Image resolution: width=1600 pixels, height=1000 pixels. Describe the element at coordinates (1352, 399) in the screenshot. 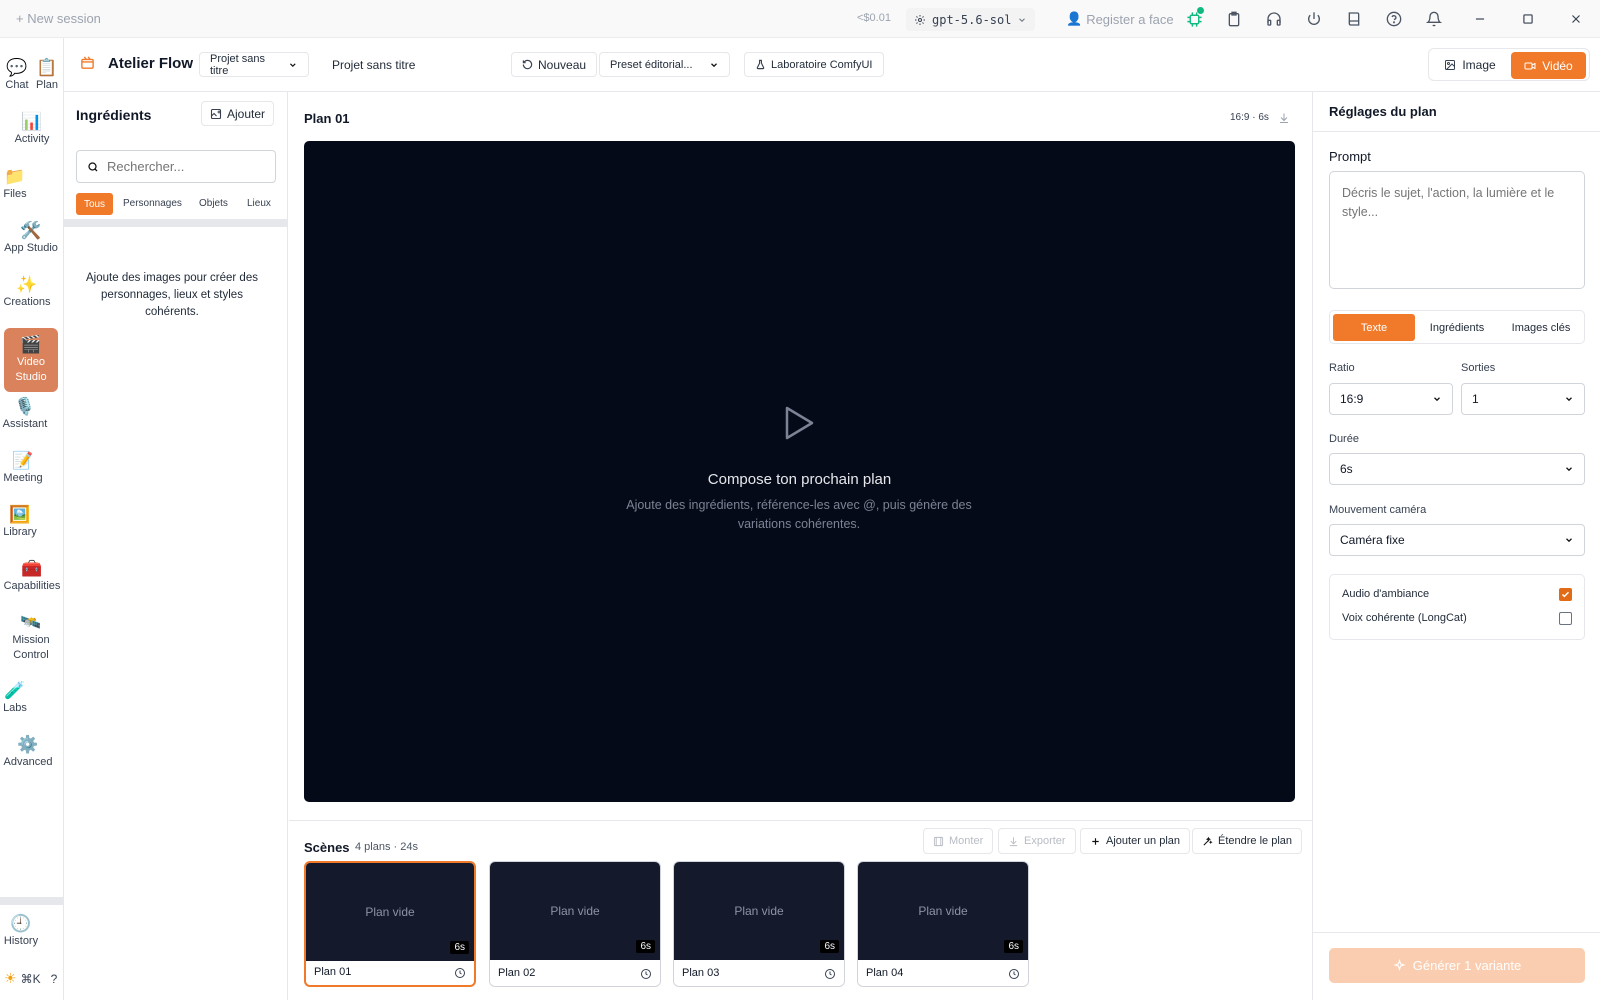

I see `ratio-value: 16:9` at that location.